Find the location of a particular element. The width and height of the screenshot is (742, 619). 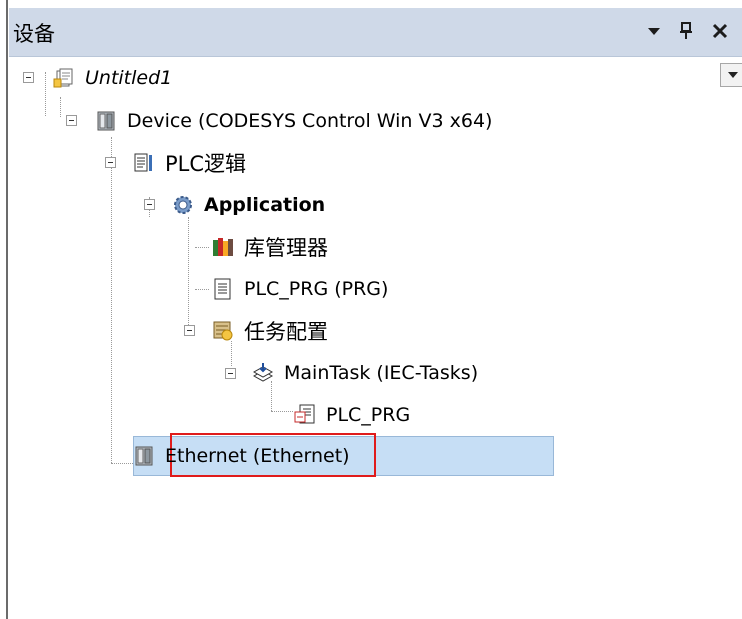

tree-node-task-call: PLC_PRG is located at coordinates (354, 415).